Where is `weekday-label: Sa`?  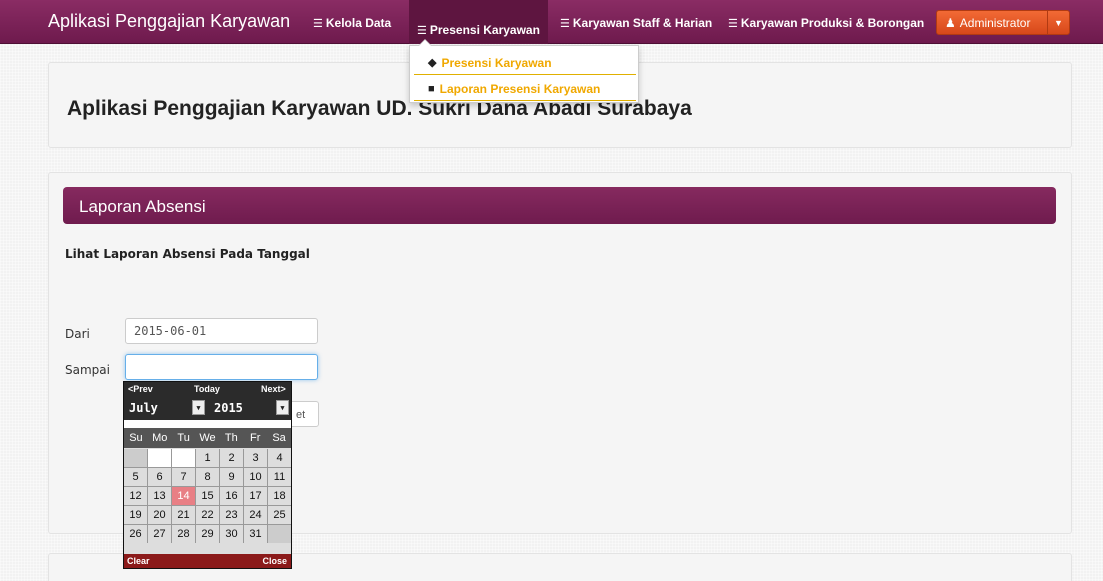 weekday-label: Sa is located at coordinates (279, 438).